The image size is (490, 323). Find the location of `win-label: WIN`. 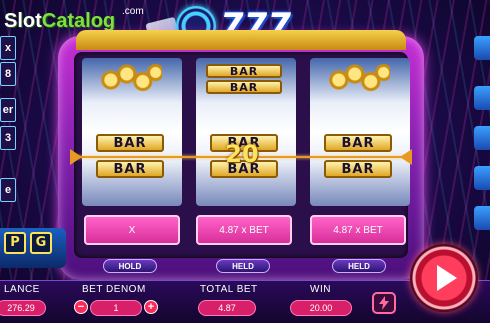

win-label: WIN is located at coordinates (320, 289).